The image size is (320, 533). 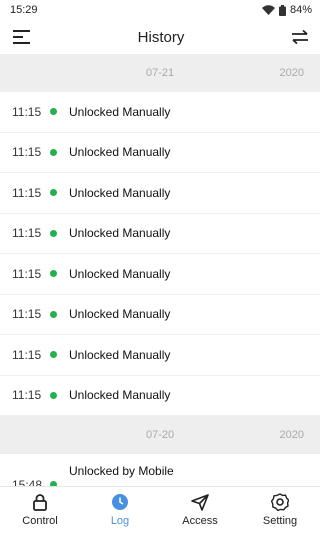 What do you see at coordinates (200, 502) in the screenshot?
I see `send-icon` at bounding box center [200, 502].